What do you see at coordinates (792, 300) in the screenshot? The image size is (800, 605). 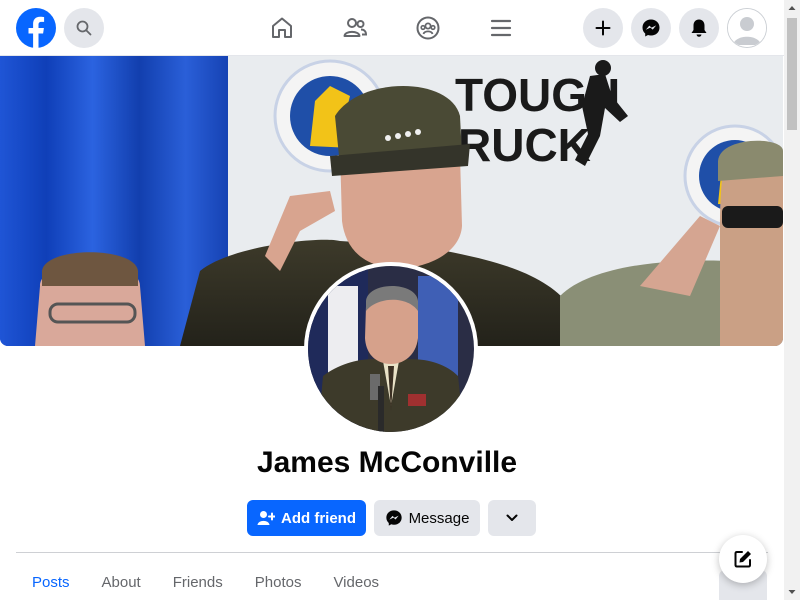 I see `page-scrollbar` at bounding box center [792, 300].